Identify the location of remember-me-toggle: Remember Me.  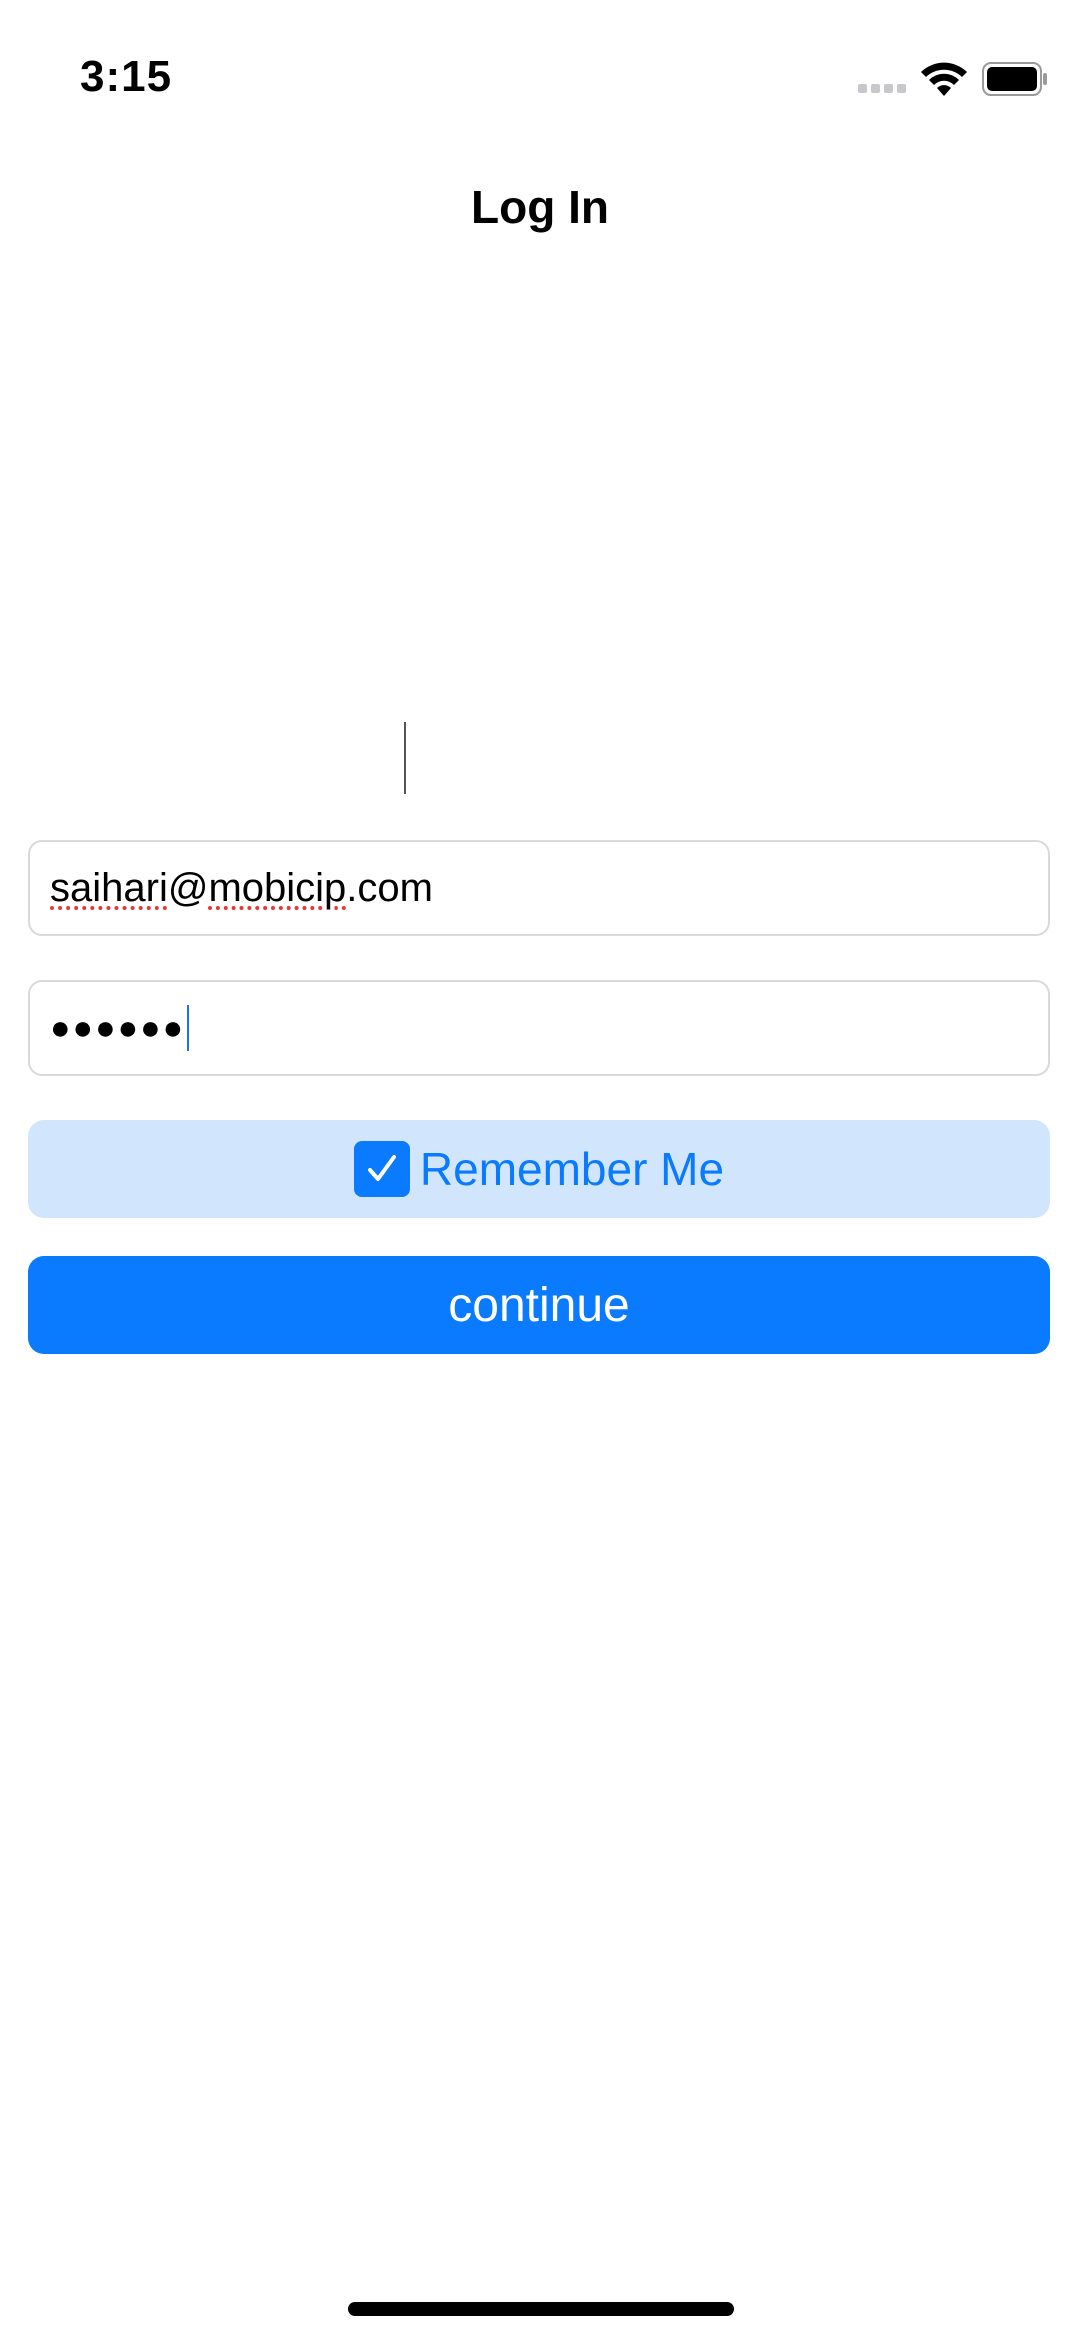
(539, 1169).